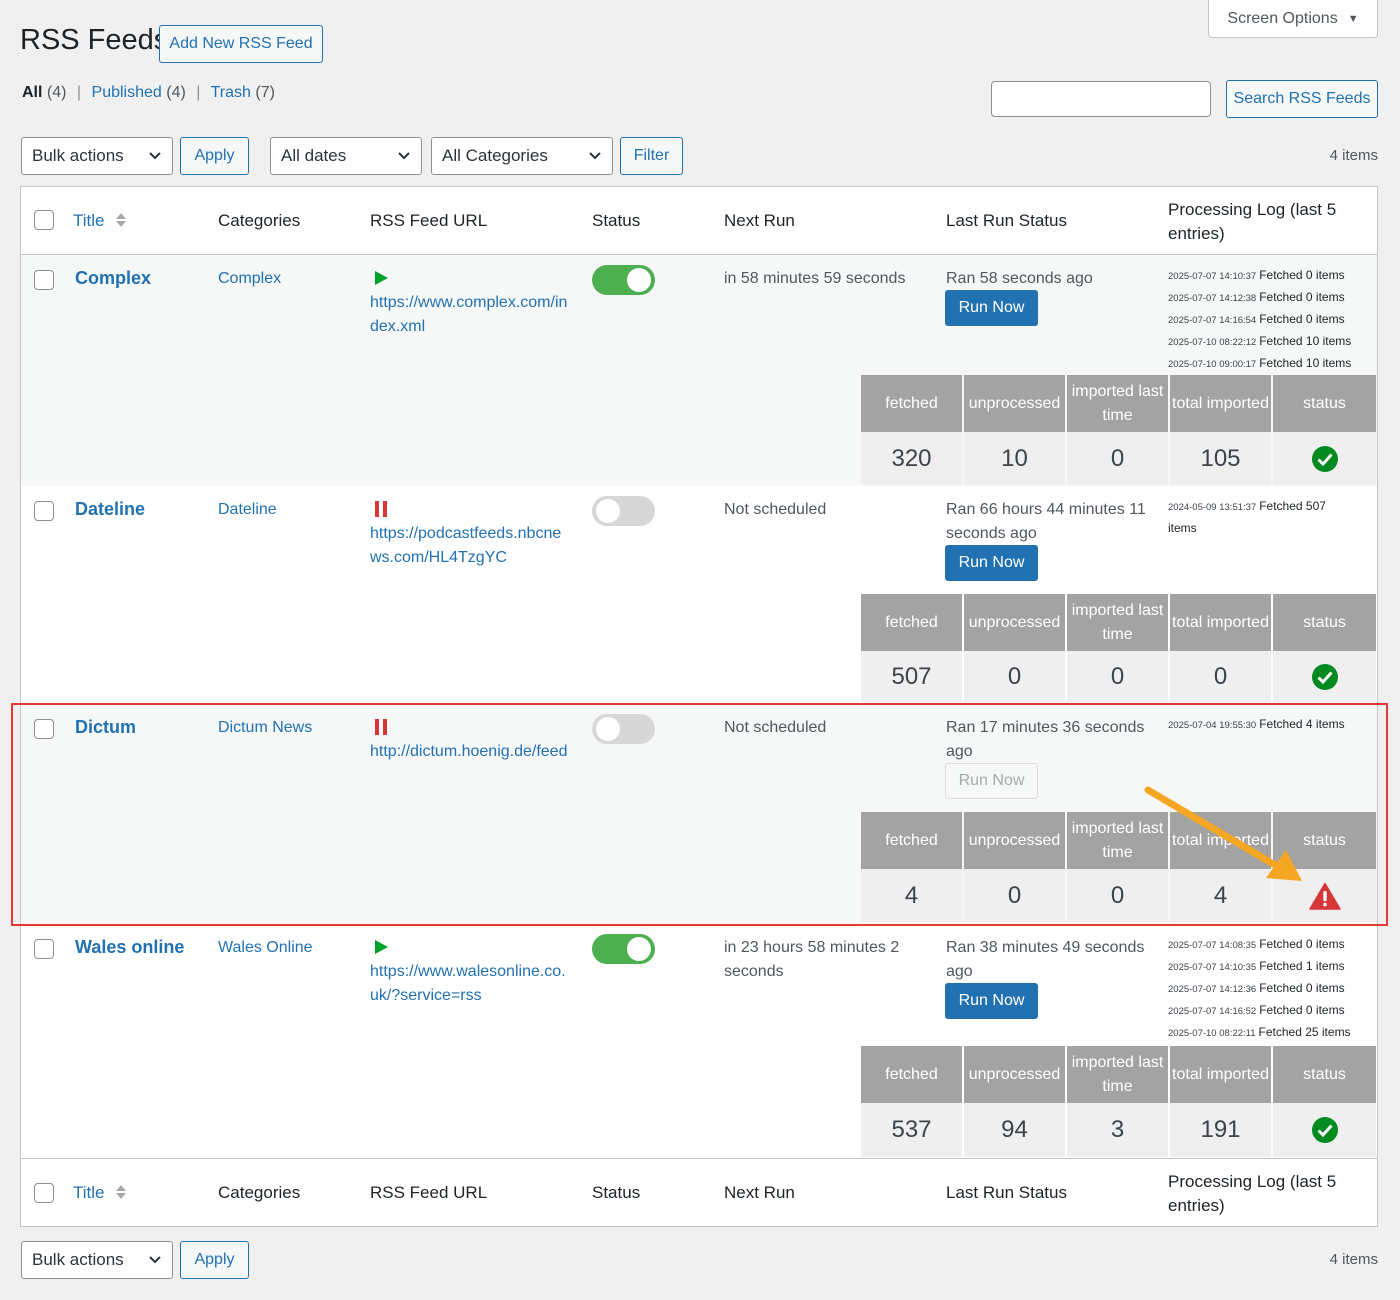  What do you see at coordinates (1302, 99) in the screenshot?
I see `search-feeds-button: Search RSS Feeds` at bounding box center [1302, 99].